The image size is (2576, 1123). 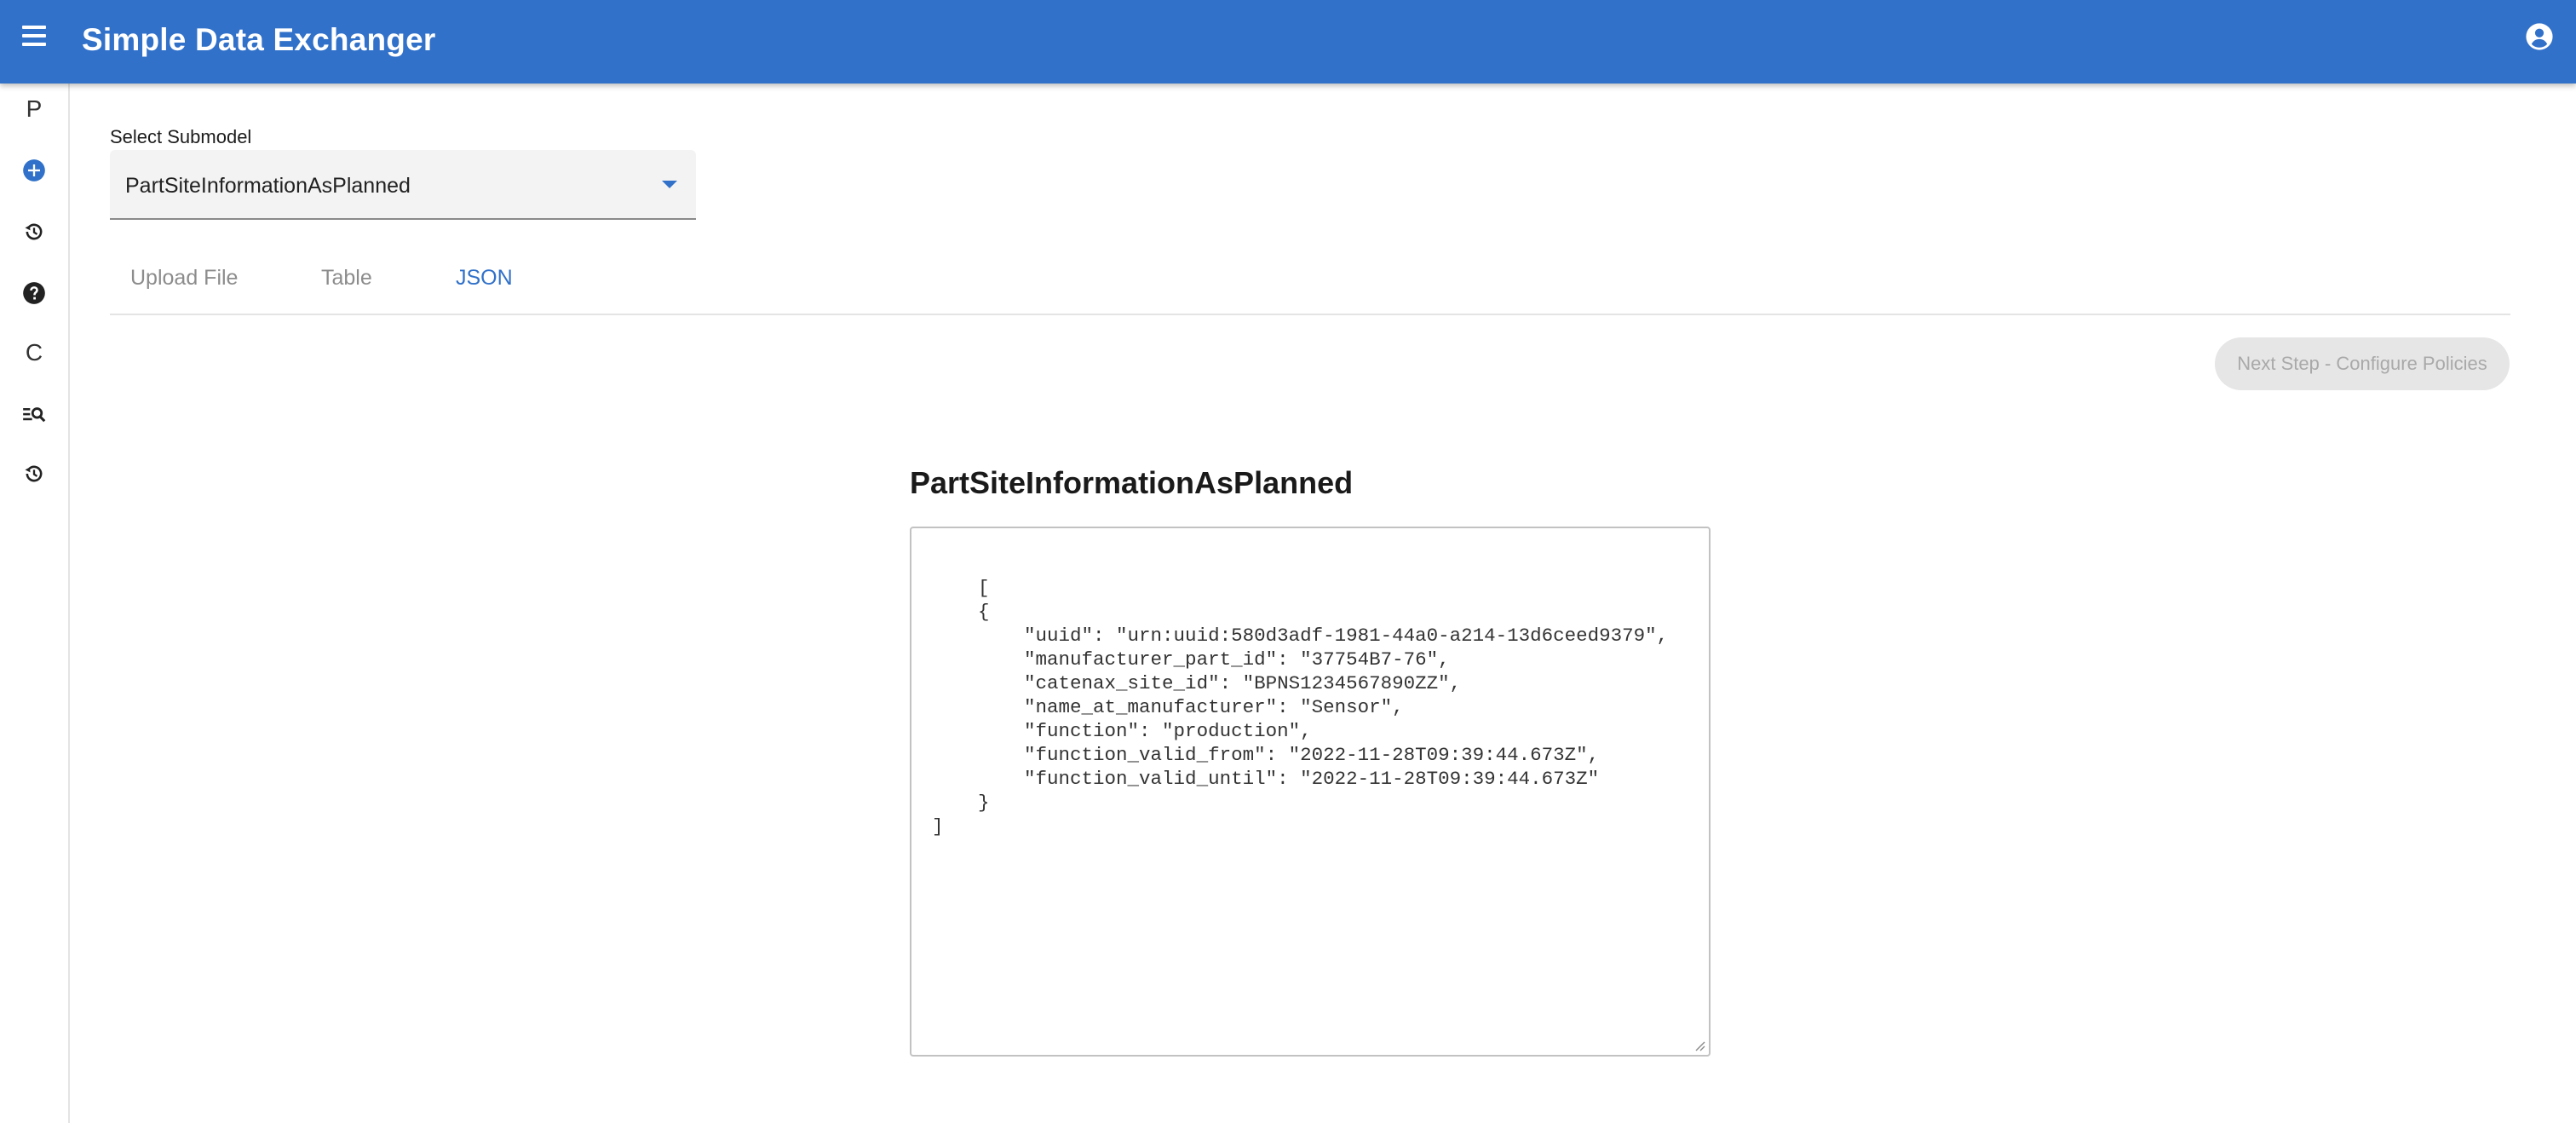 I want to click on sidebar-item-consume-data, so click(x=34, y=414).